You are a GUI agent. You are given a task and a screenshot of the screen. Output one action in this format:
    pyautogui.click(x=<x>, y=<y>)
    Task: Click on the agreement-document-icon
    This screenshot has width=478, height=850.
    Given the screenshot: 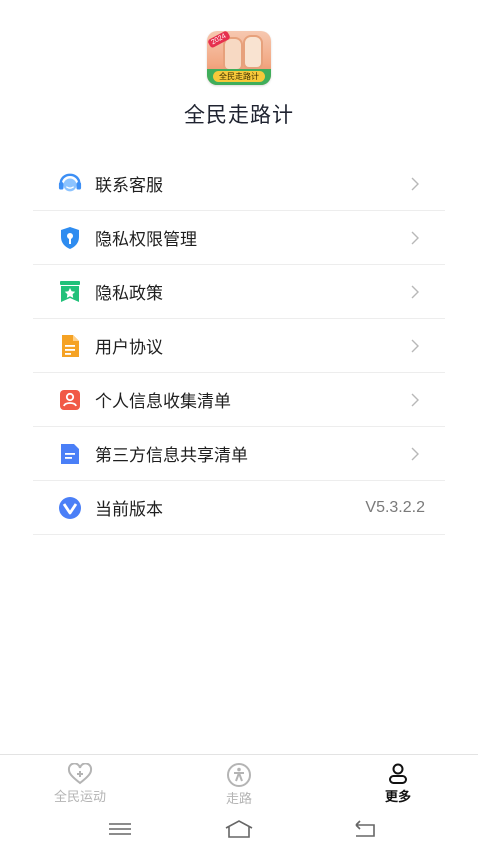 What is the action you would take?
    pyautogui.click(x=70, y=346)
    